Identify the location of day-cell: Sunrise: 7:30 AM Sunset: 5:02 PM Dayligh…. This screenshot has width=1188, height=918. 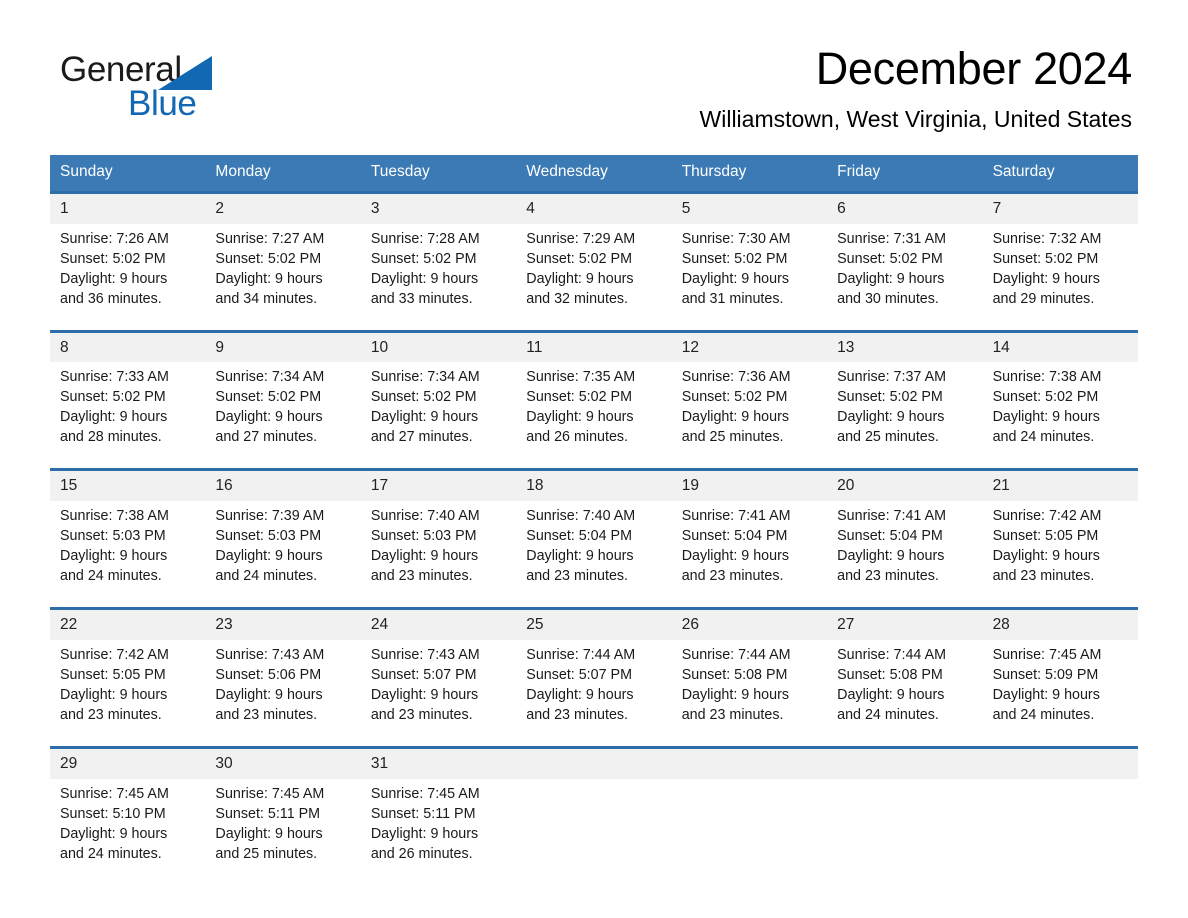
(749, 267).